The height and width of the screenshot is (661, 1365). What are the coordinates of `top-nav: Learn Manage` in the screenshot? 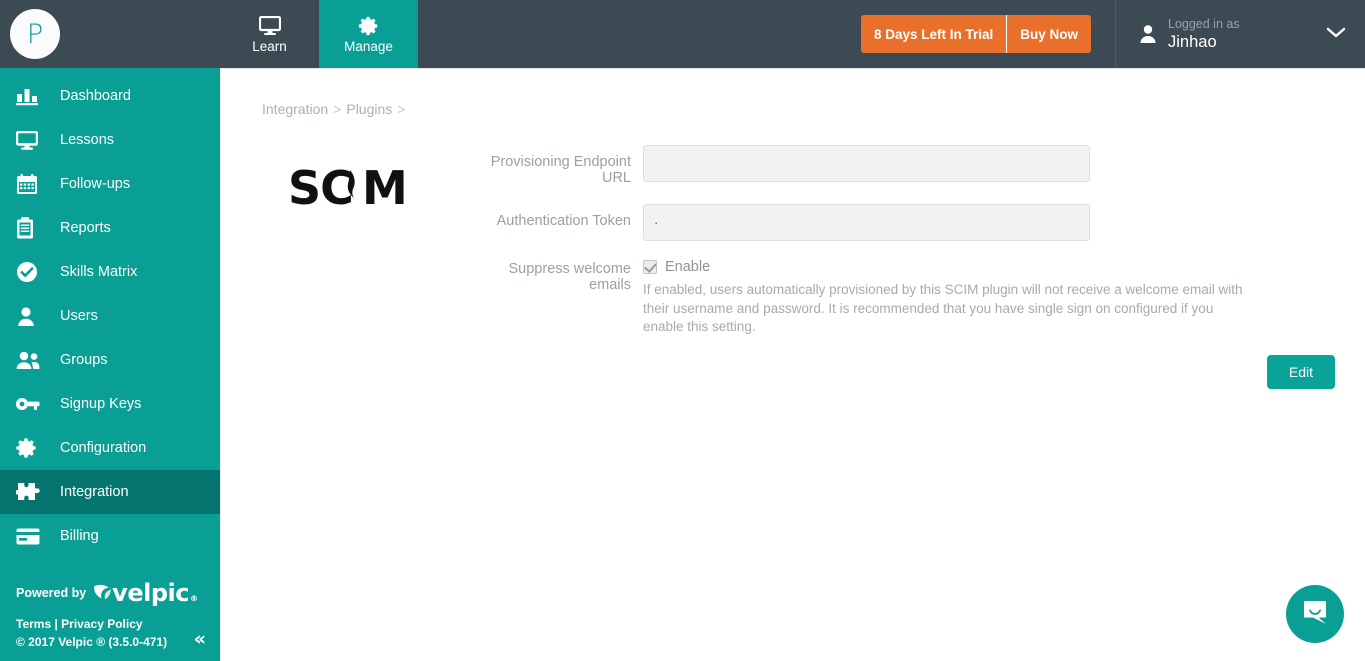 It's located at (319, 34).